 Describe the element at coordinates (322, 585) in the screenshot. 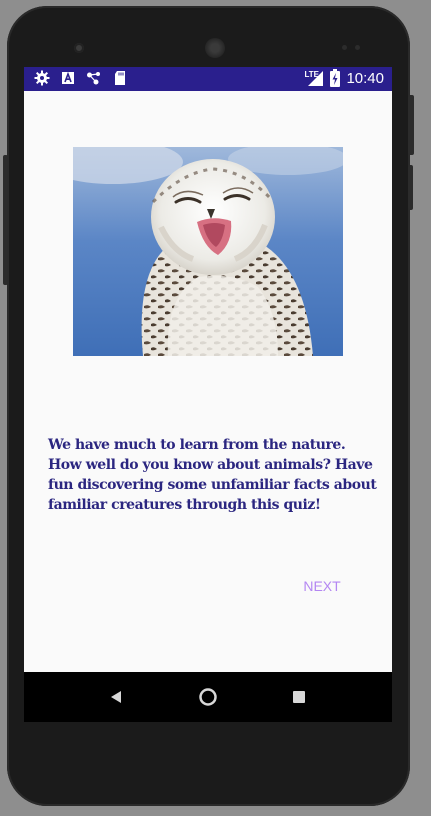

I see `next-button: NEXT` at that location.